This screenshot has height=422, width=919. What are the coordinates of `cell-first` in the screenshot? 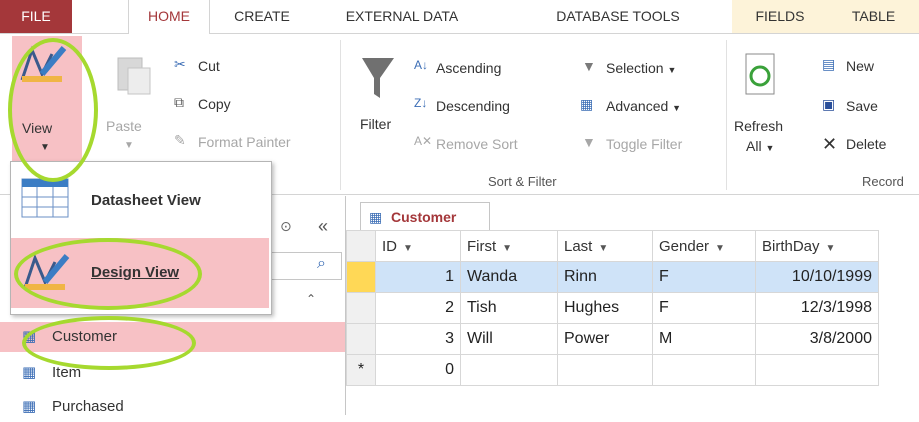 It's located at (509, 370).